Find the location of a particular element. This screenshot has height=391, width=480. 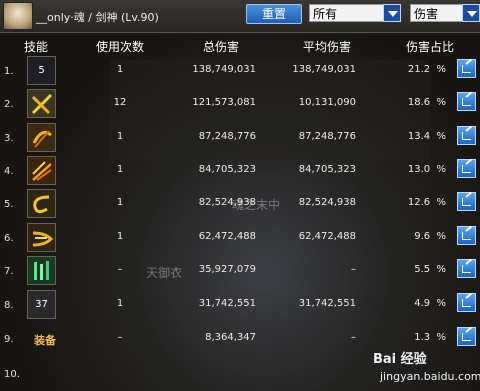

skill-blades-icon is located at coordinates (41, 170).